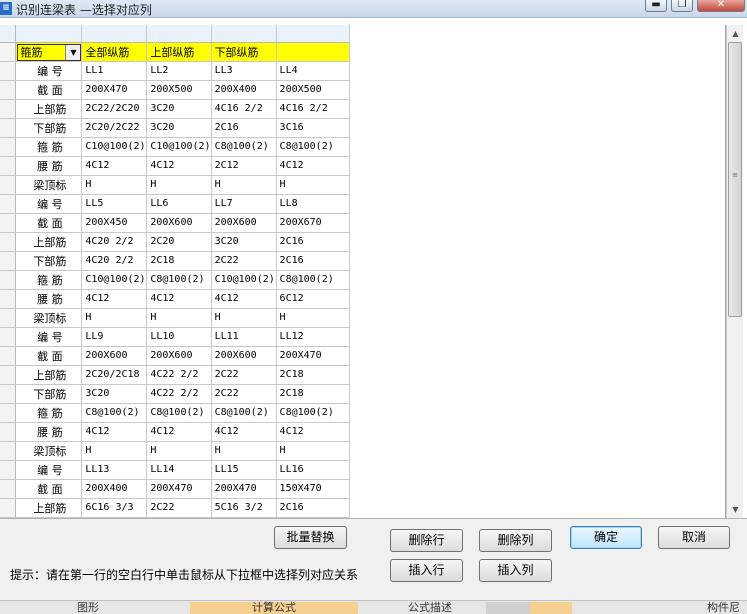 The width and height of the screenshot is (747, 614). What do you see at coordinates (114, 128) in the screenshot?
I see `table-cell: 2C20/2C22` at bounding box center [114, 128].